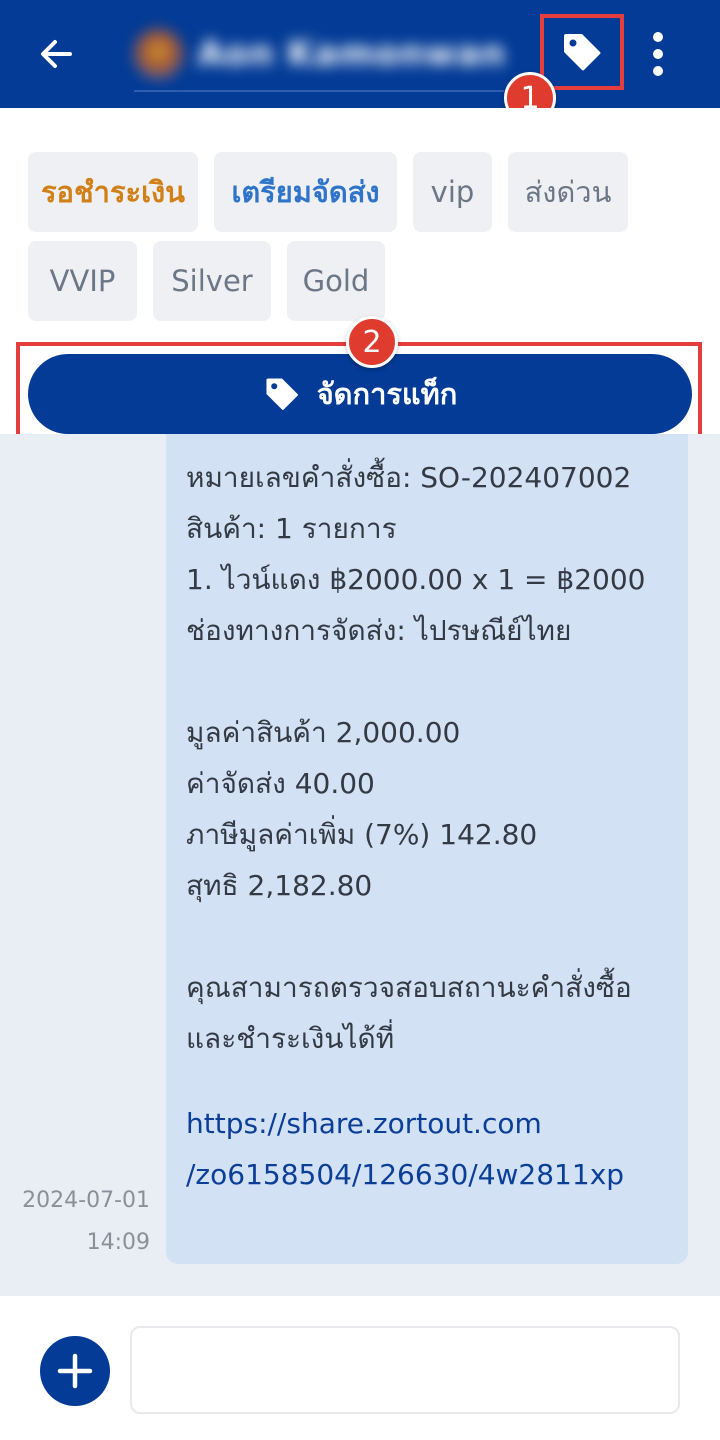 This screenshot has height=1440, width=720. What do you see at coordinates (291, 528) in the screenshot?
I see `message-line: สินค้า: 1 รายการ` at bounding box center [291, 528].